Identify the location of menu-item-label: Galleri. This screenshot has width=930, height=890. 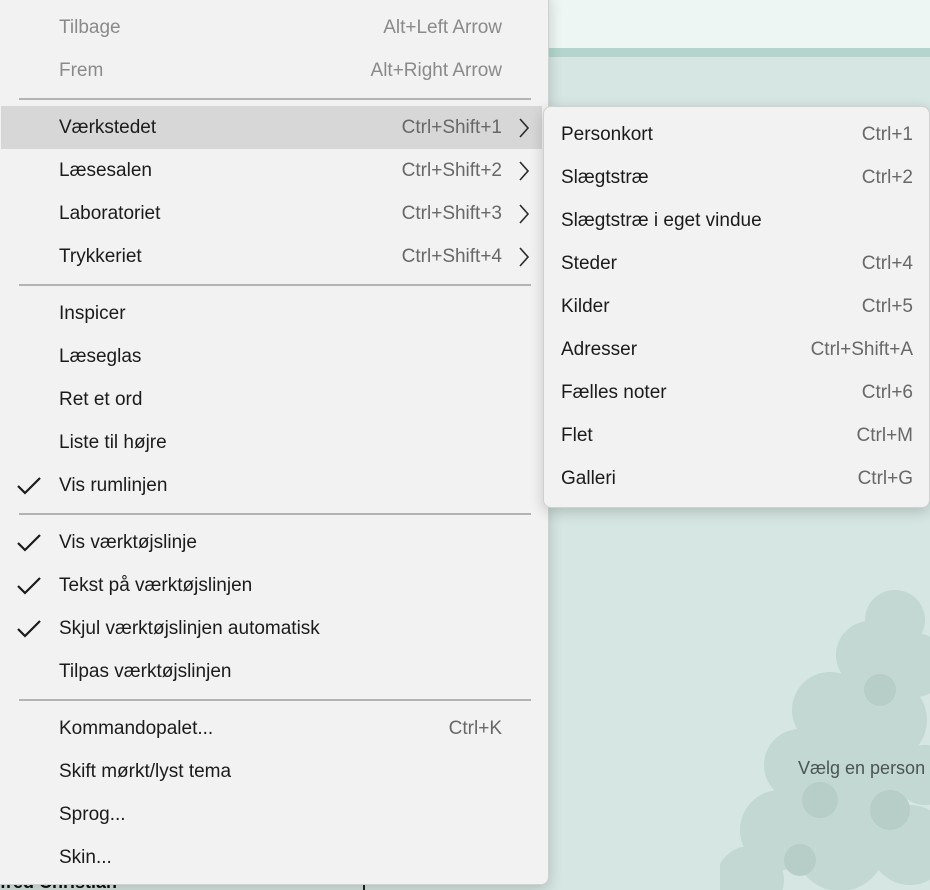
(588, 478).